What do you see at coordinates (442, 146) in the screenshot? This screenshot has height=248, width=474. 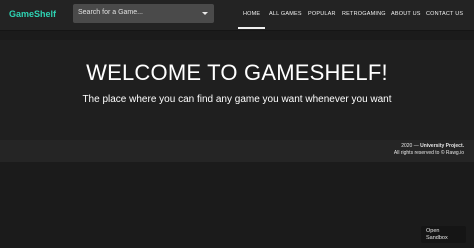 I see `footer-project: University Project.` at bounding box center [442, 146].